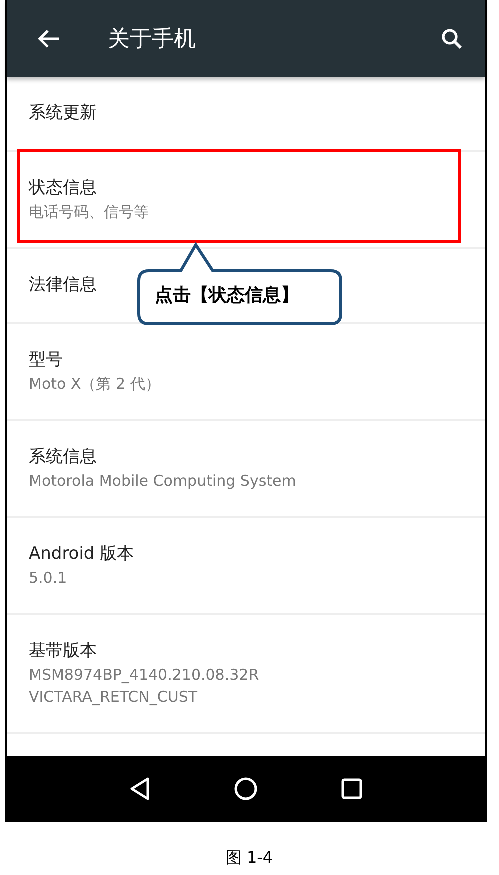  Describe the element at coordinates (63, 285) in the screenshot. I see `item-title: 法律信息` at that location.